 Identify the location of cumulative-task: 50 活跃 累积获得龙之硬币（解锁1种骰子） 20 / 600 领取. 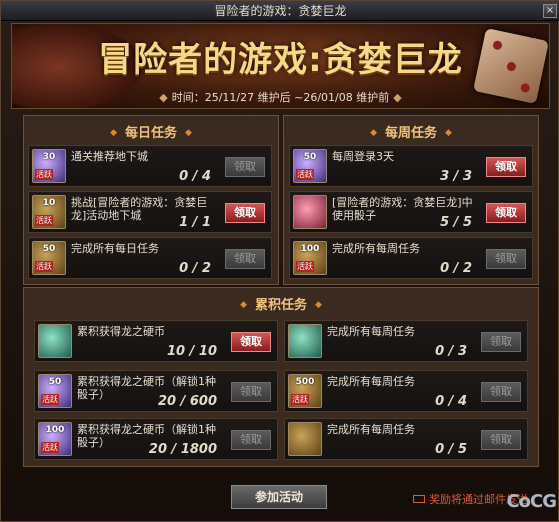
(156, 391).